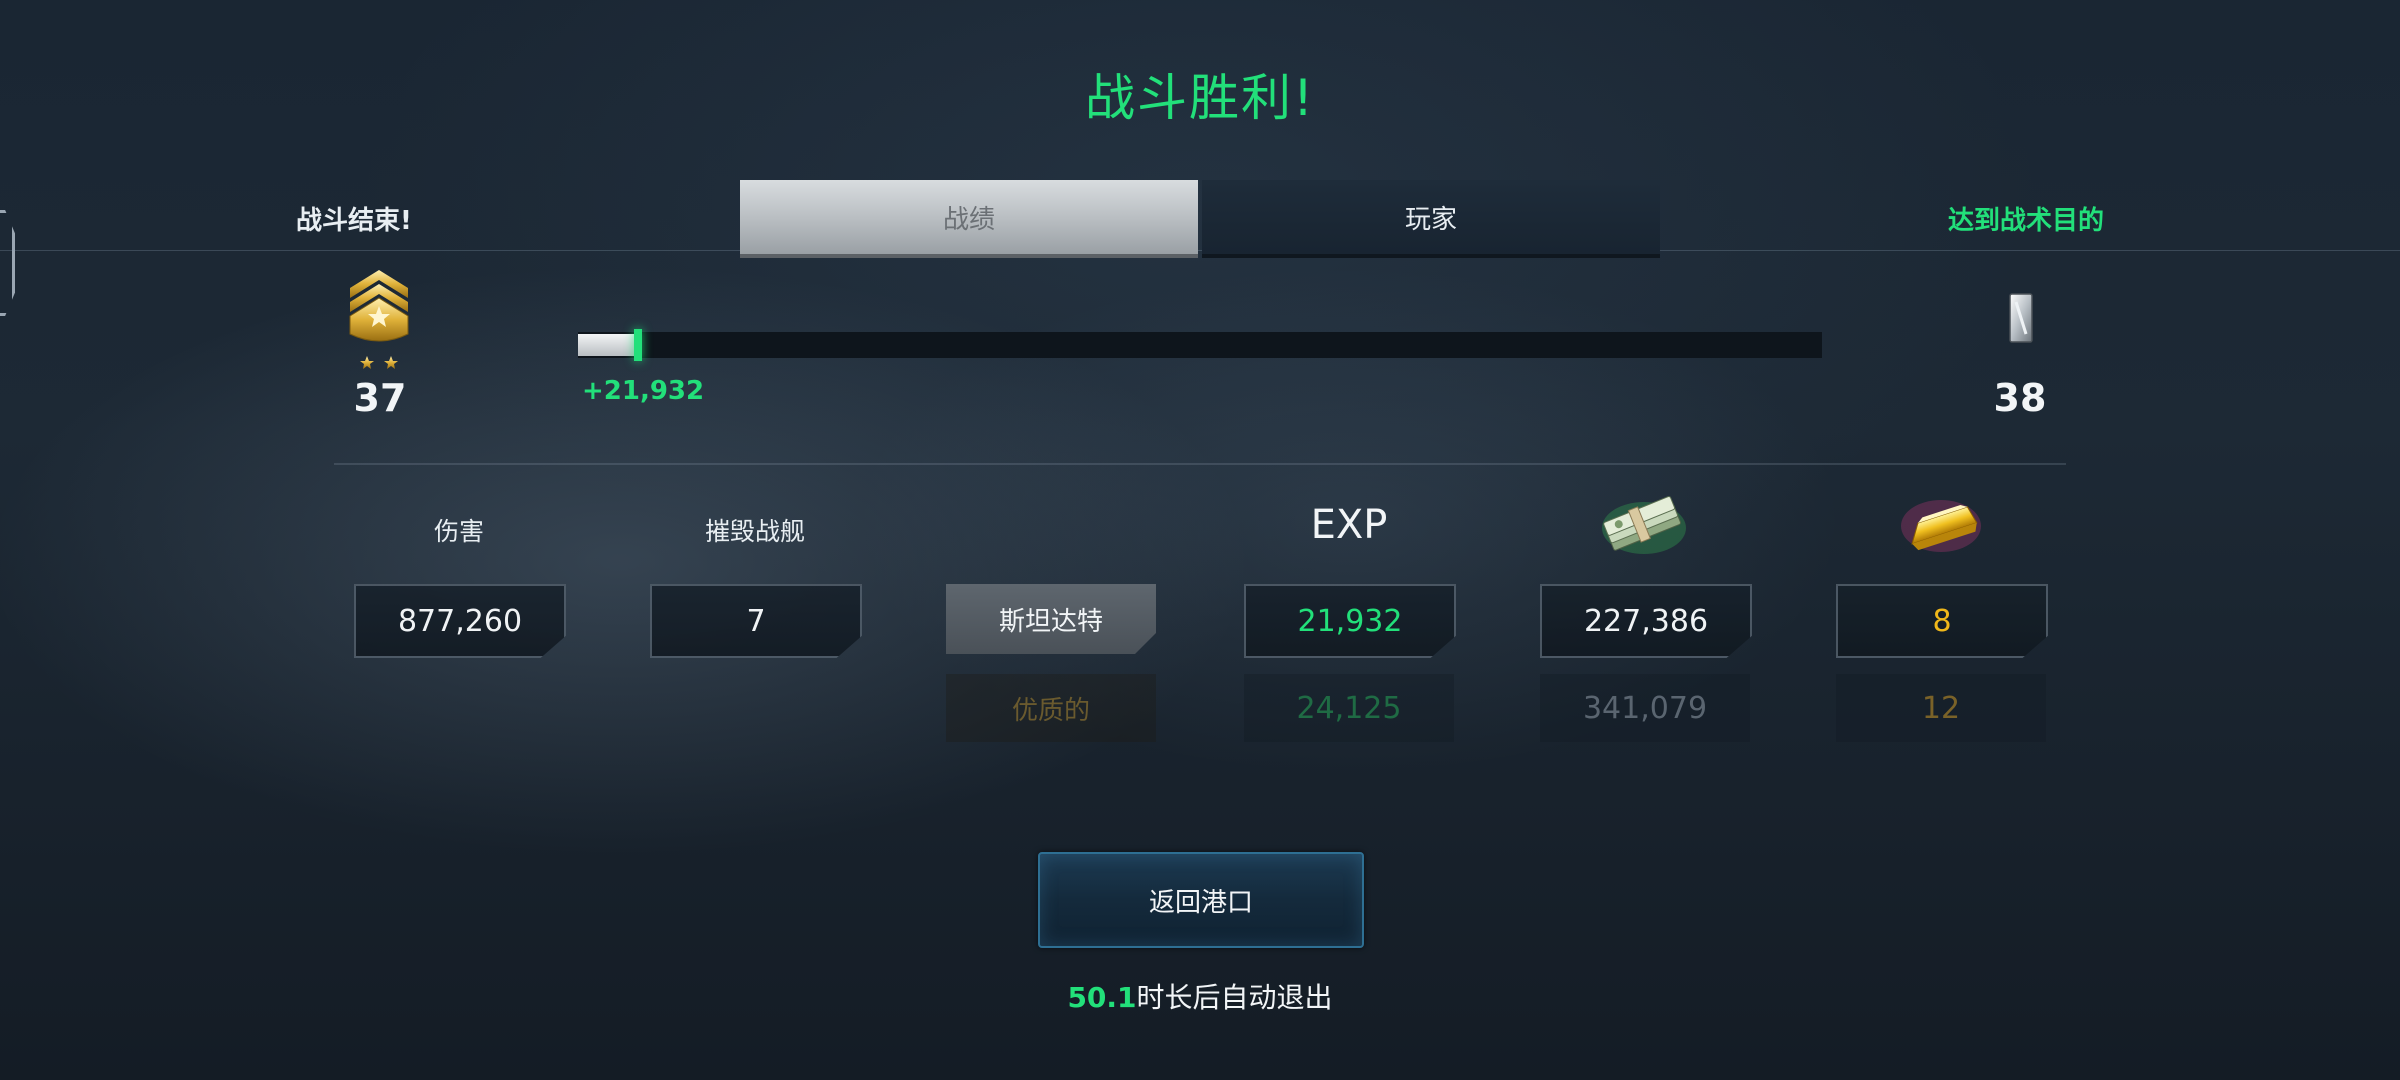 The image size is (2400, 1080). Describe the element at coordinates (1051, 619) in the screenshot. I see `standard-tier-label: 斯坦达特` at that location.